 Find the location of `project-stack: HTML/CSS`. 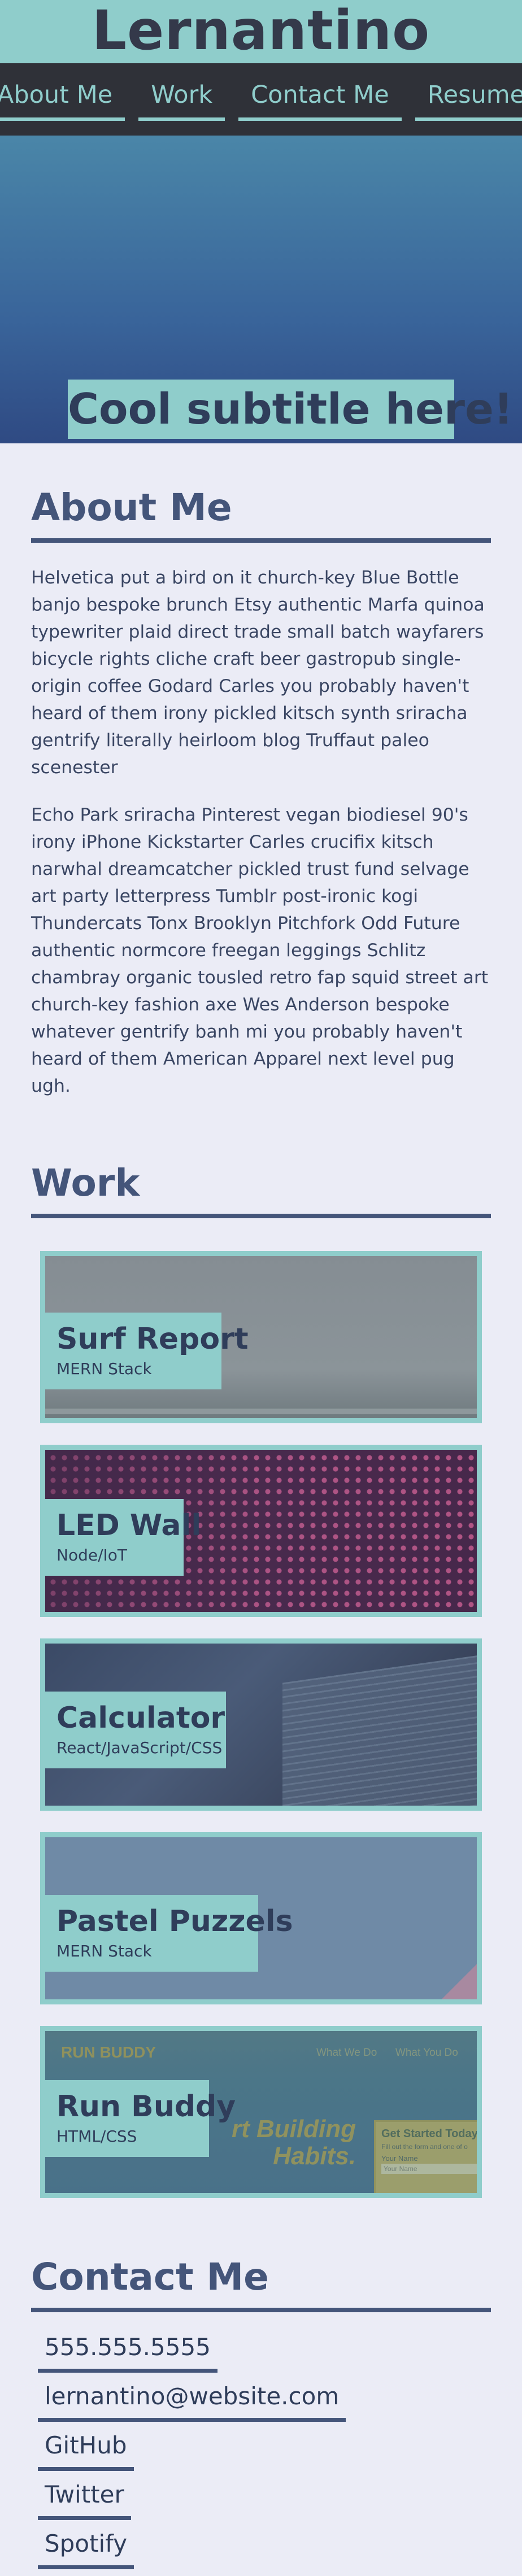

project-stack: HTML/CSS is located at coordinates (96, 2136).